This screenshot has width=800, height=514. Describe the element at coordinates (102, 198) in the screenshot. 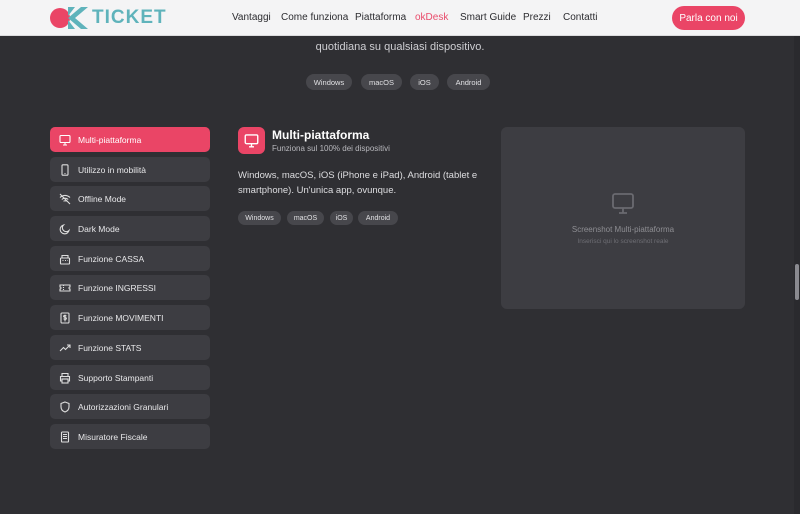

I see `sidebar-item-label: Offline Mode` at that location.